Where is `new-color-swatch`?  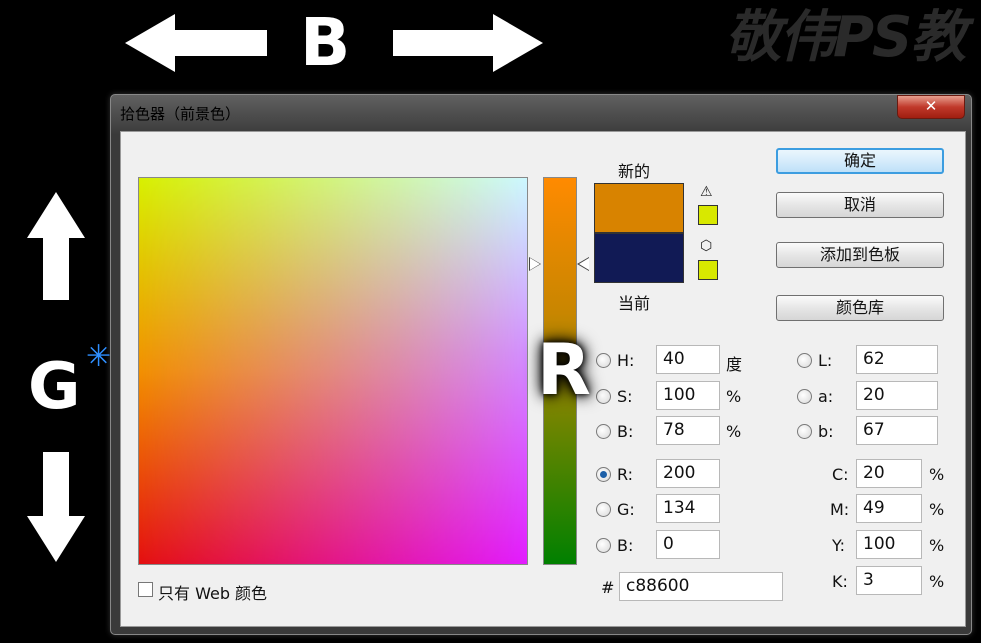 new-color-swatch is located at coordinates (639, 208).